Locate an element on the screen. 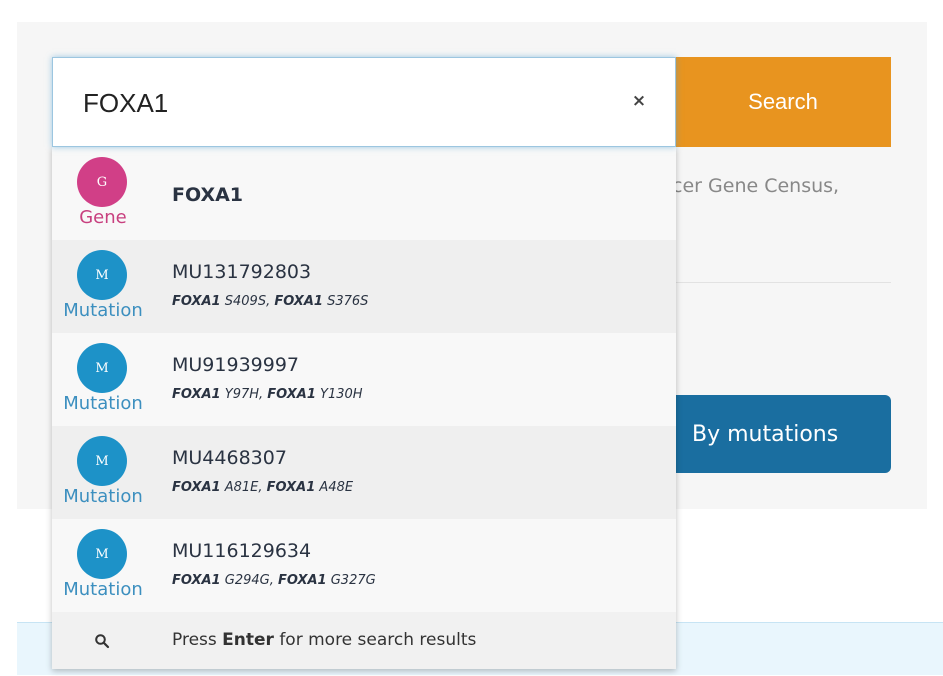 Image resolution: width=943 pixels, height=676 pixels. suggestion-consequences: FOXA1 Y97H, FOXA1 Y130H is located at coordinates (267, 394).